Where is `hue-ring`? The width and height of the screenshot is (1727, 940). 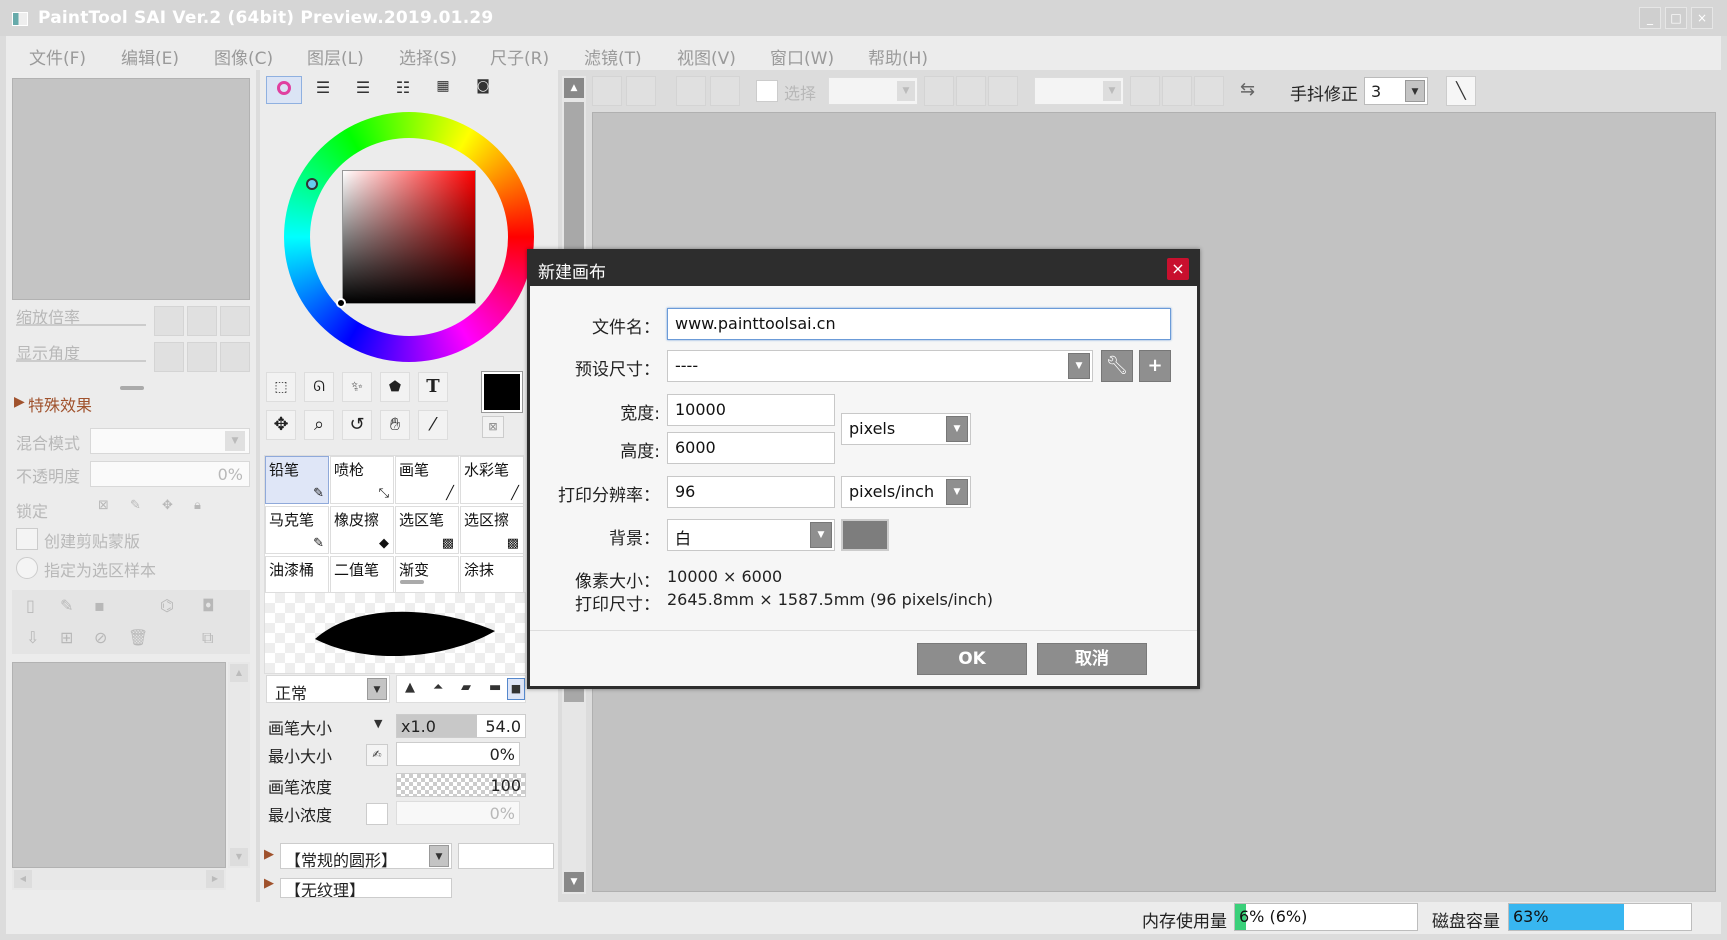
hue-ring is located at coordinates (409, 237).